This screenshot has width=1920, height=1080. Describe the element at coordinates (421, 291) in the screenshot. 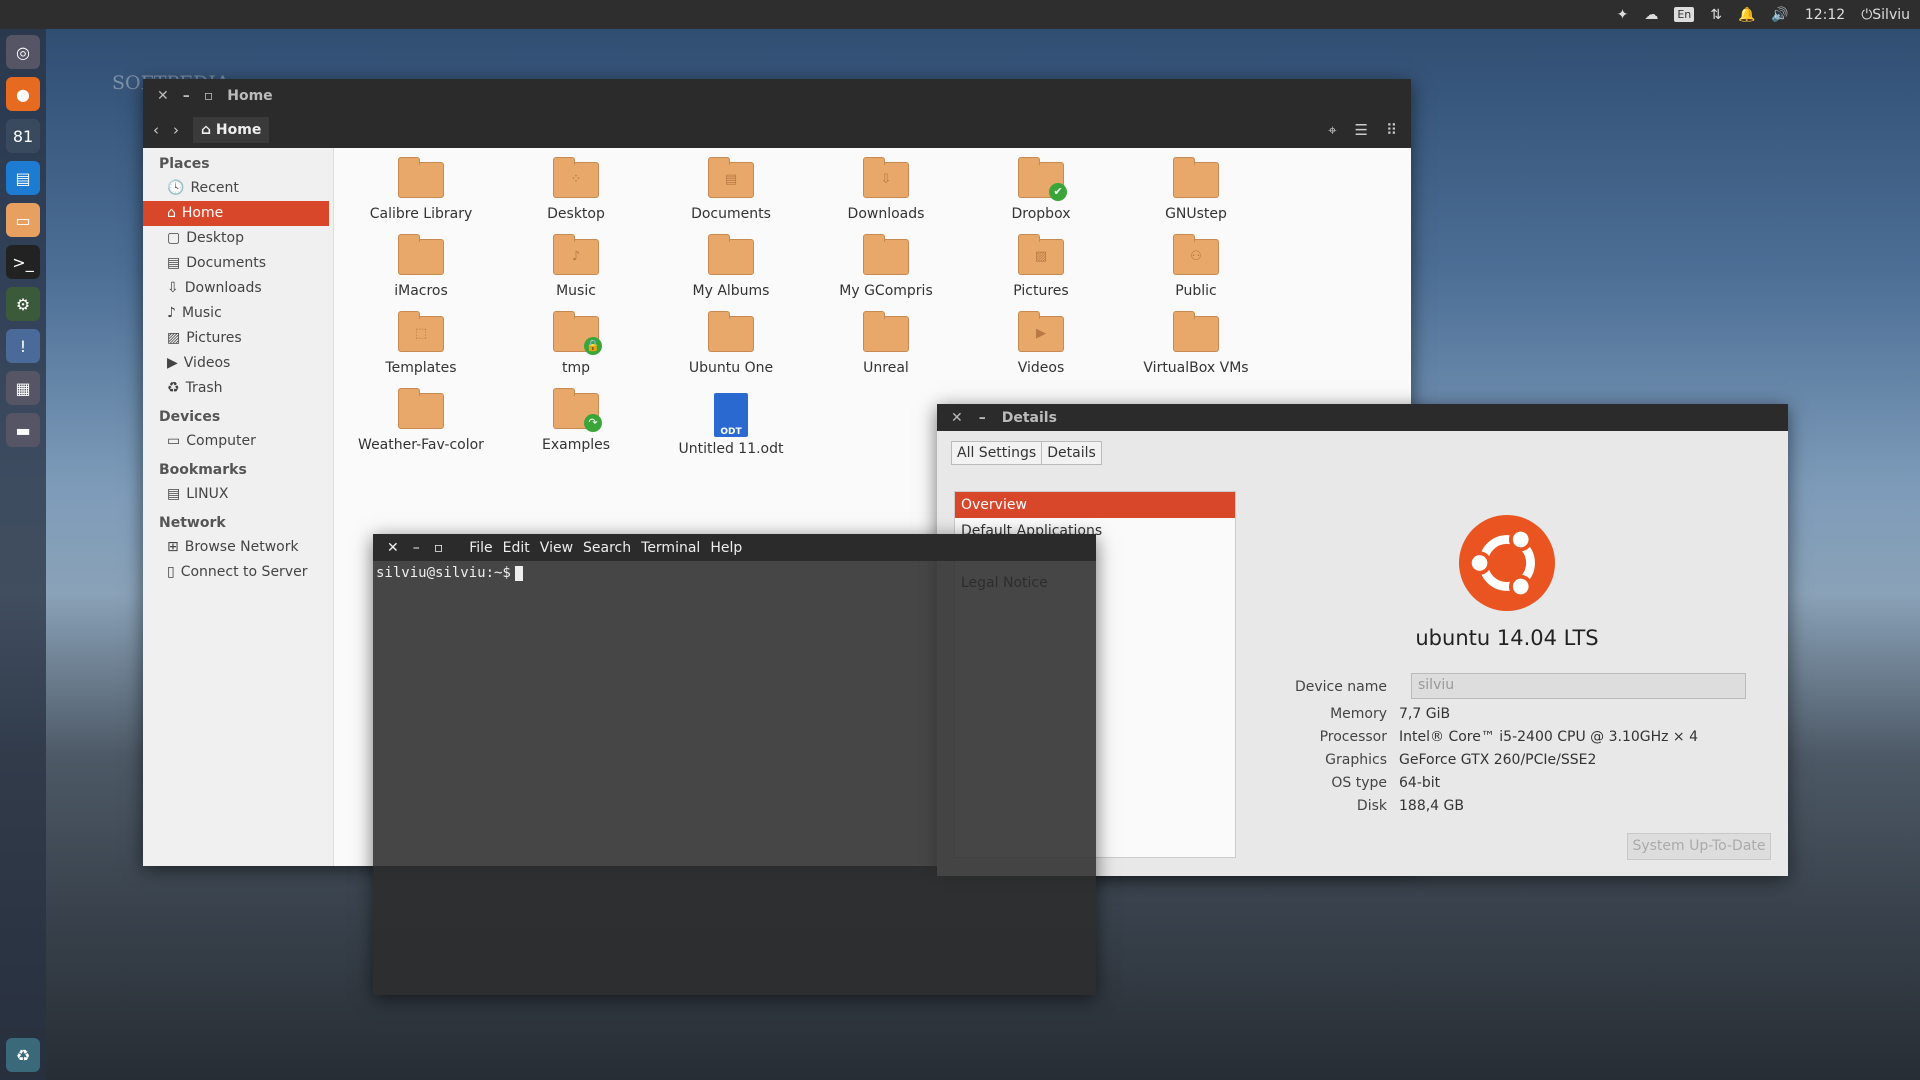

I see `file-label: iMacros` at that location.